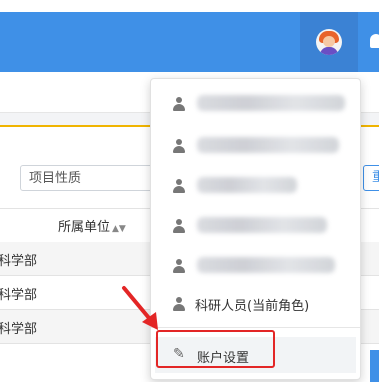  What do you see at coordinates (252, 306) in the screenshot?
I see `role-item-label: 科研人员(当前角色)` at bounding box center [252, 306].